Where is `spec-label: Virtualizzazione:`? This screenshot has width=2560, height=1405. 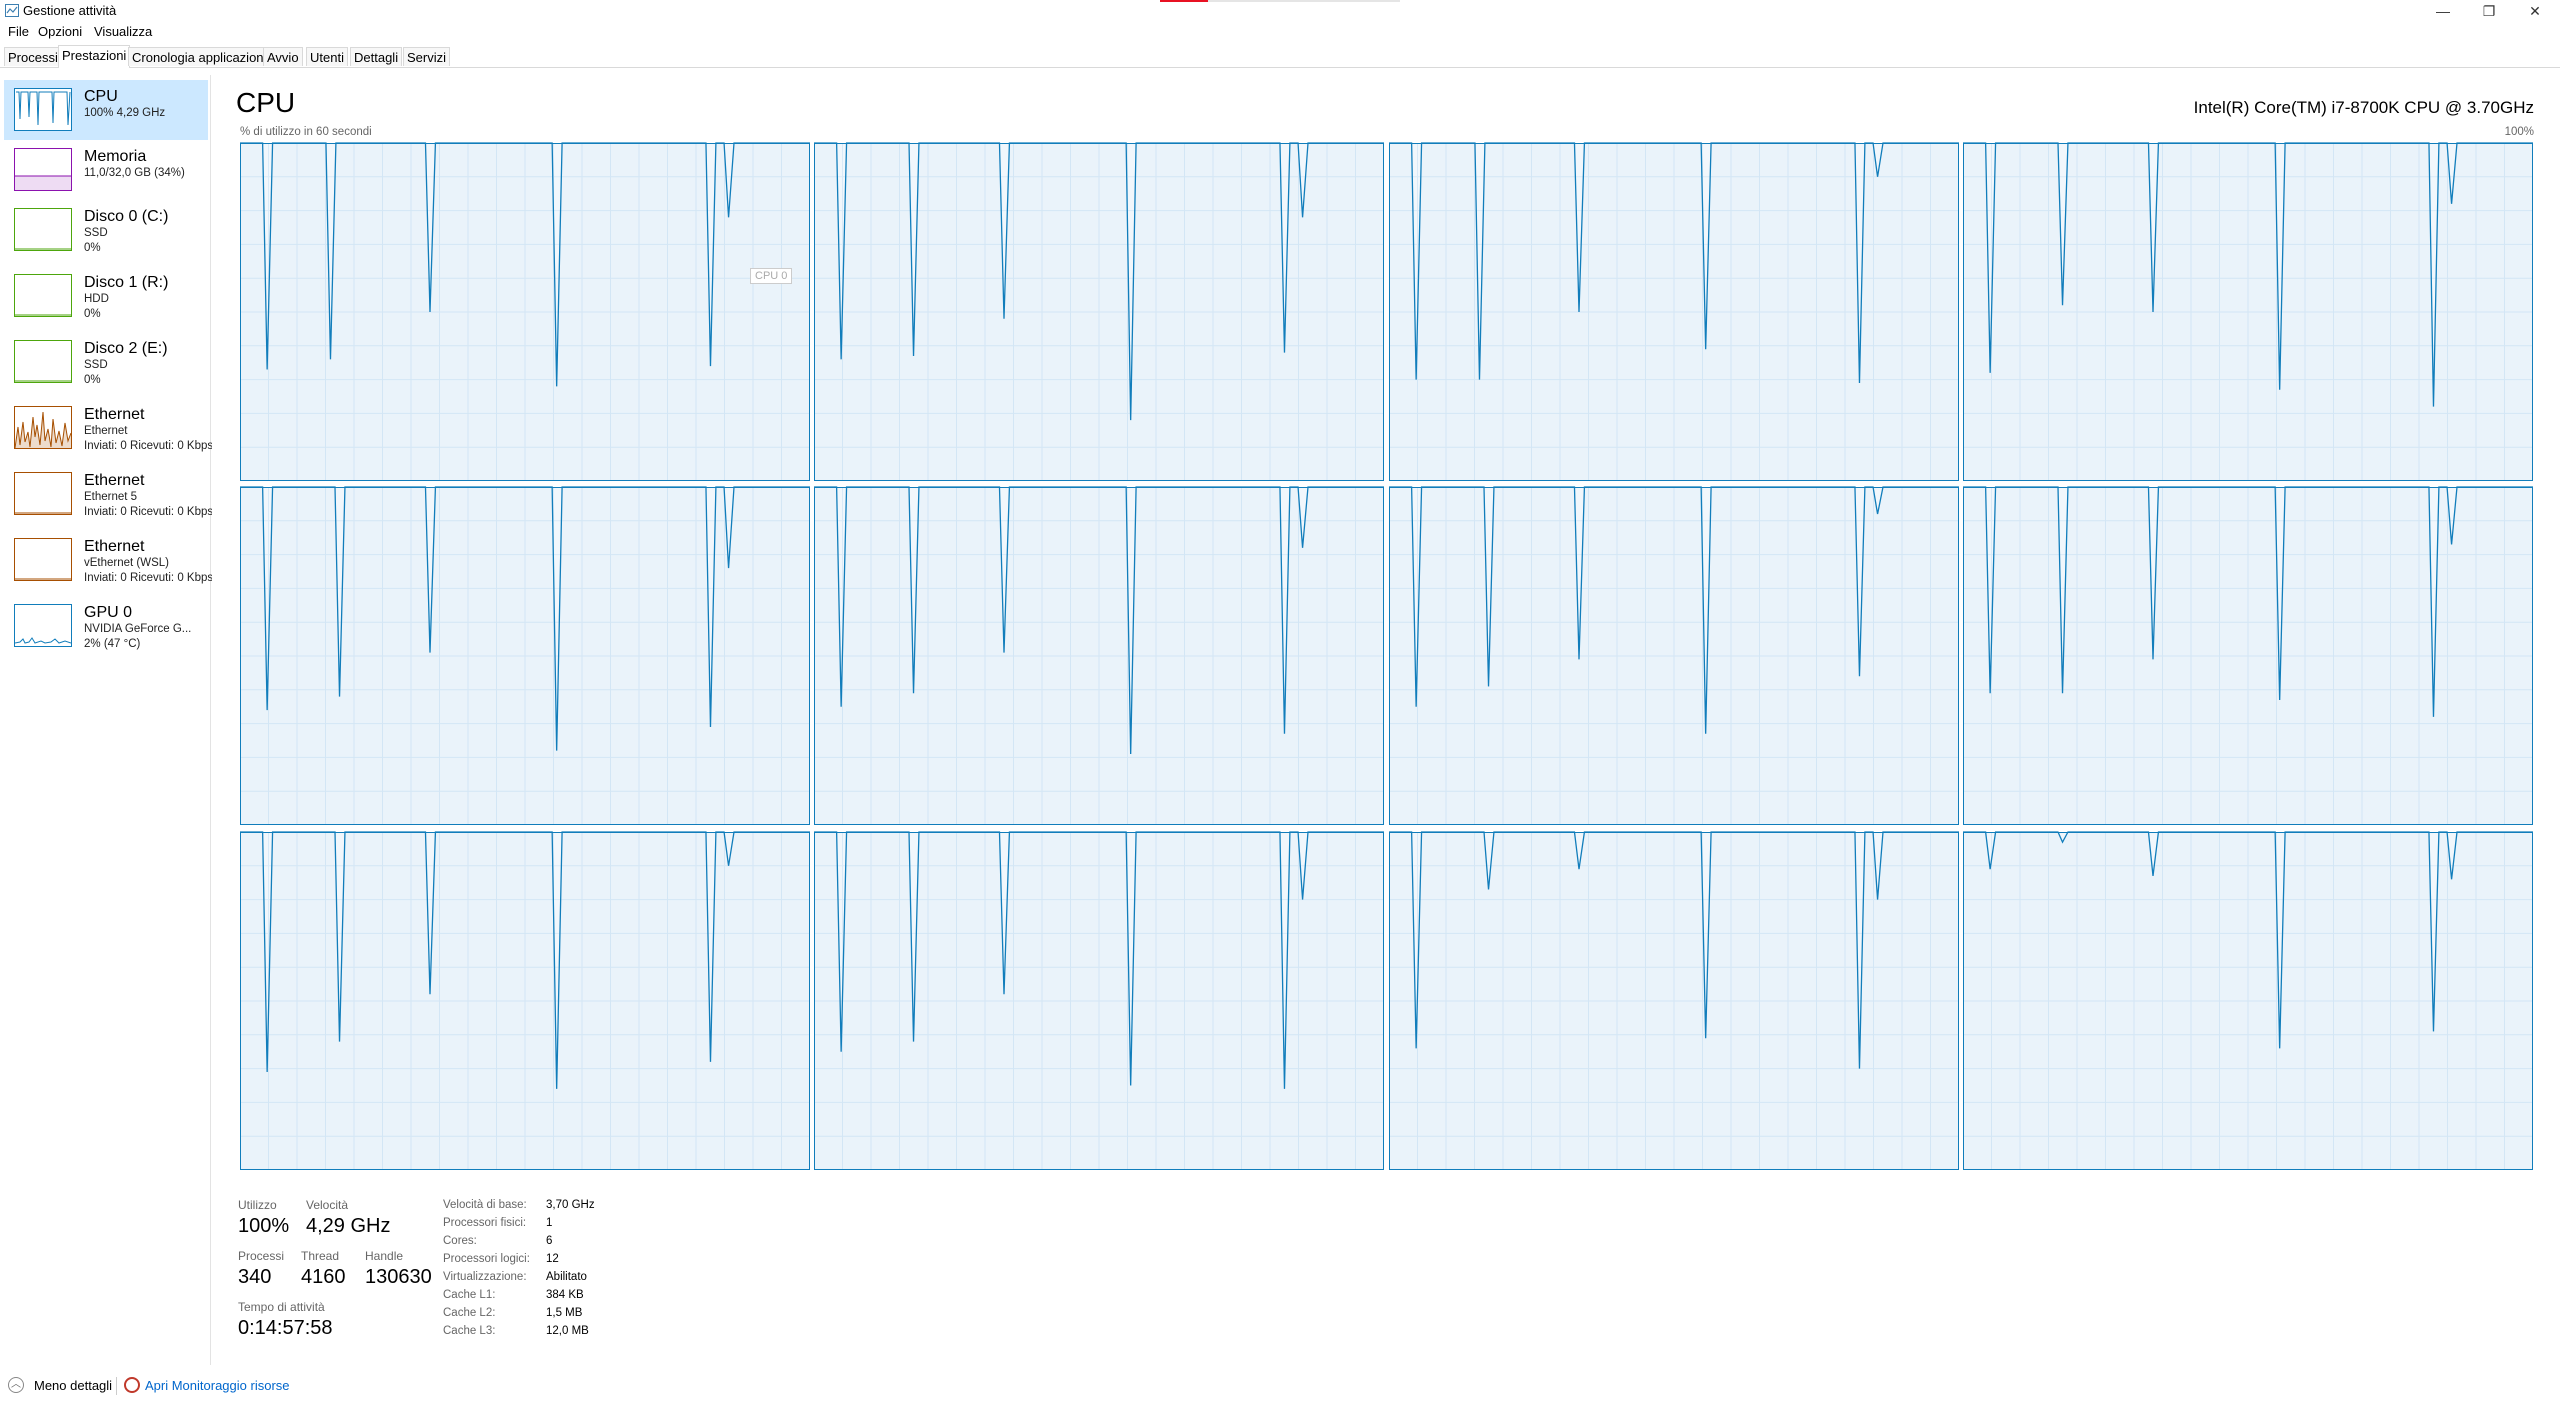 spec-label: Virtualizzazione: is located at coordinates (485, 1277).